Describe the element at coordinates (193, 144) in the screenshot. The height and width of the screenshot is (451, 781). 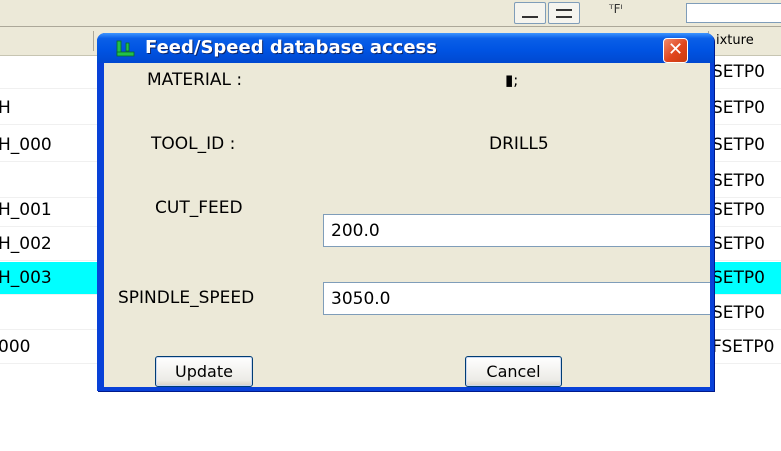
I see `tool-id-label: TOOL_ID :` at that location.